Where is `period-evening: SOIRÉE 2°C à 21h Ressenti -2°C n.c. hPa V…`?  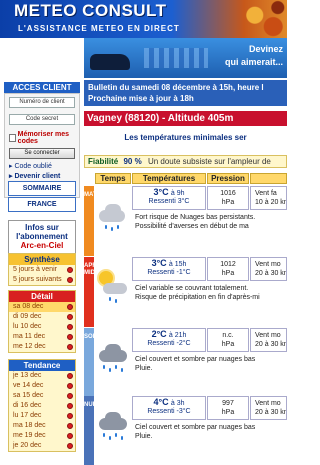 period-evening: SOIRÉE 2°C à 21h Ressenti -2°C n.c. hPa V… is located at coordinates (185, 363).